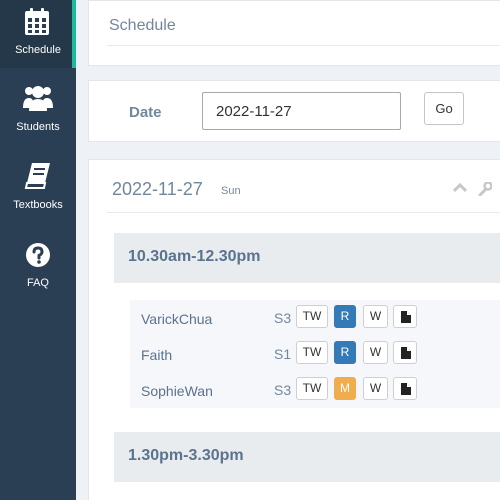  What do you see at coordinates (37, 21) in the screenshot?
I see `calendar-icon` at bounding box center [37, 21].